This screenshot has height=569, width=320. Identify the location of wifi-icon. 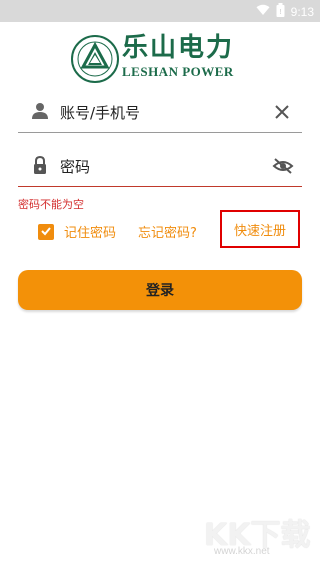
(263, 11).